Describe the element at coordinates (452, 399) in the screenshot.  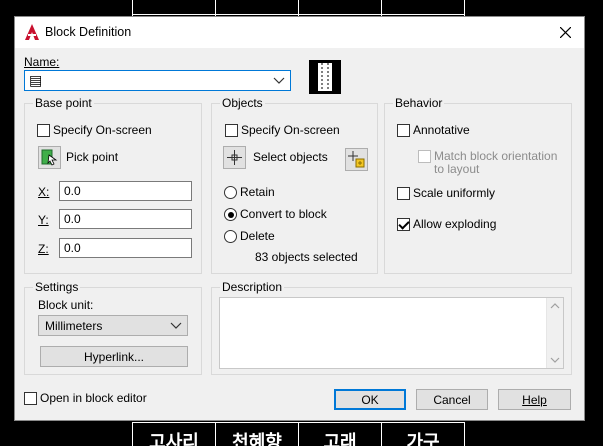
I see `cancel-button: Cancel` at that location.